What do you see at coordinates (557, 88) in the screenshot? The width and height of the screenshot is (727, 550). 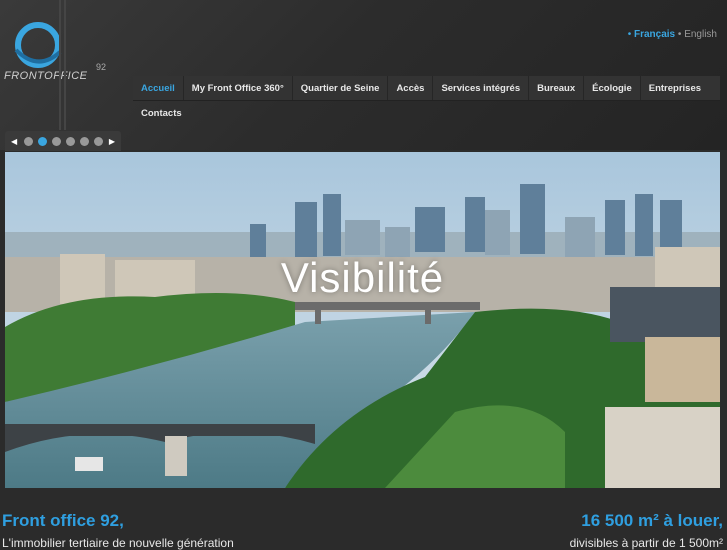 I see `nav-item-bureaux: Bureaux` at bounding box center [557, 88].